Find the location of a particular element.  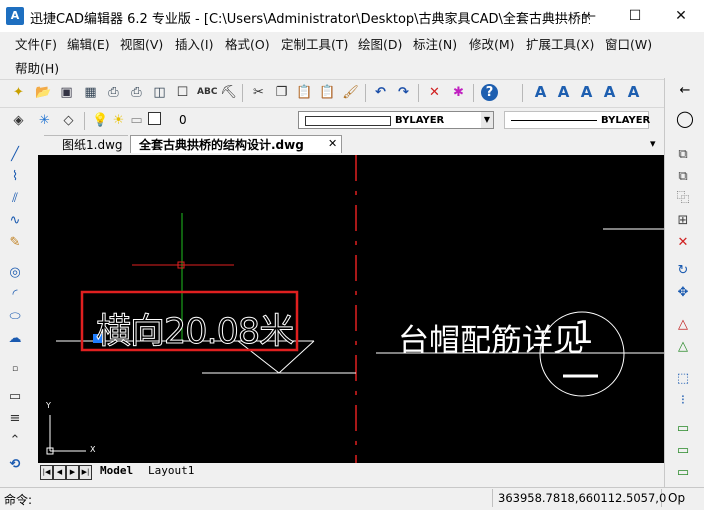

rectangle-icon: ▭ is located at coordinates (15, 397).